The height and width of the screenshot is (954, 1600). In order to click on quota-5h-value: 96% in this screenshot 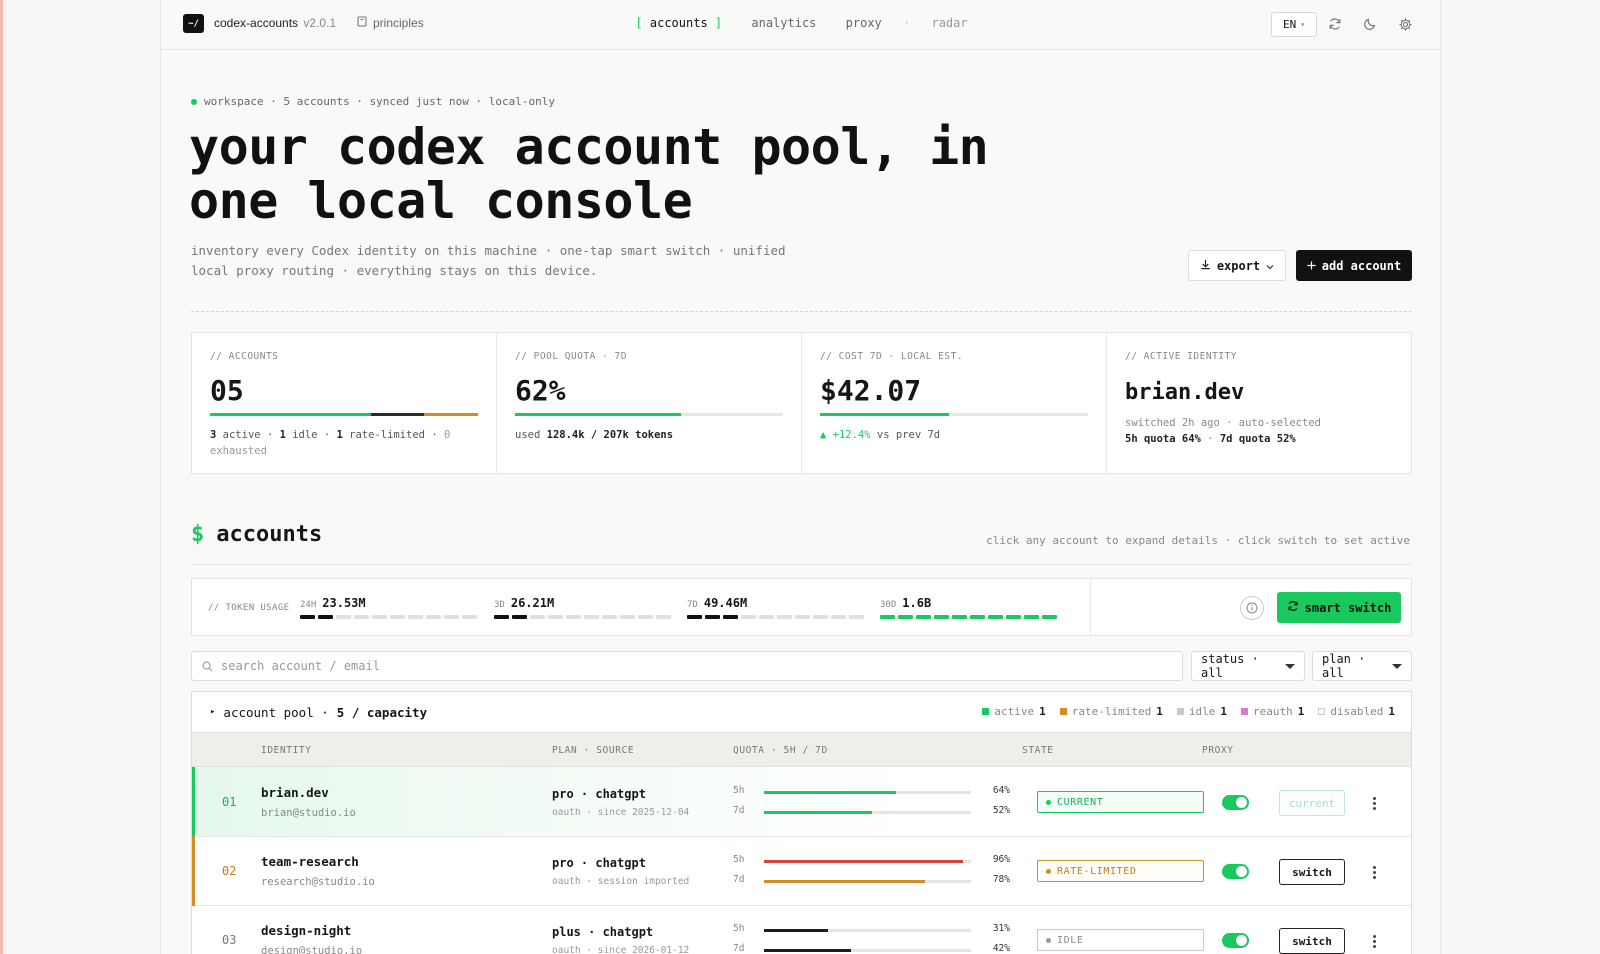, I will do `click(1001, 859)`.